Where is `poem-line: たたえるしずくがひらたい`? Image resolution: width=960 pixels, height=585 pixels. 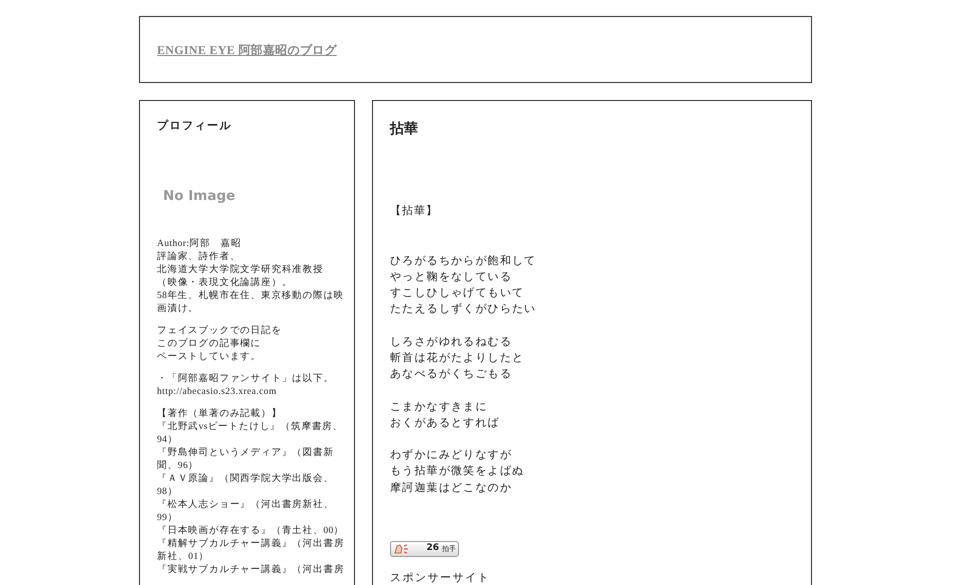 poem-line: たたえるしずくがひらたい is located at coordinates (463, 310).